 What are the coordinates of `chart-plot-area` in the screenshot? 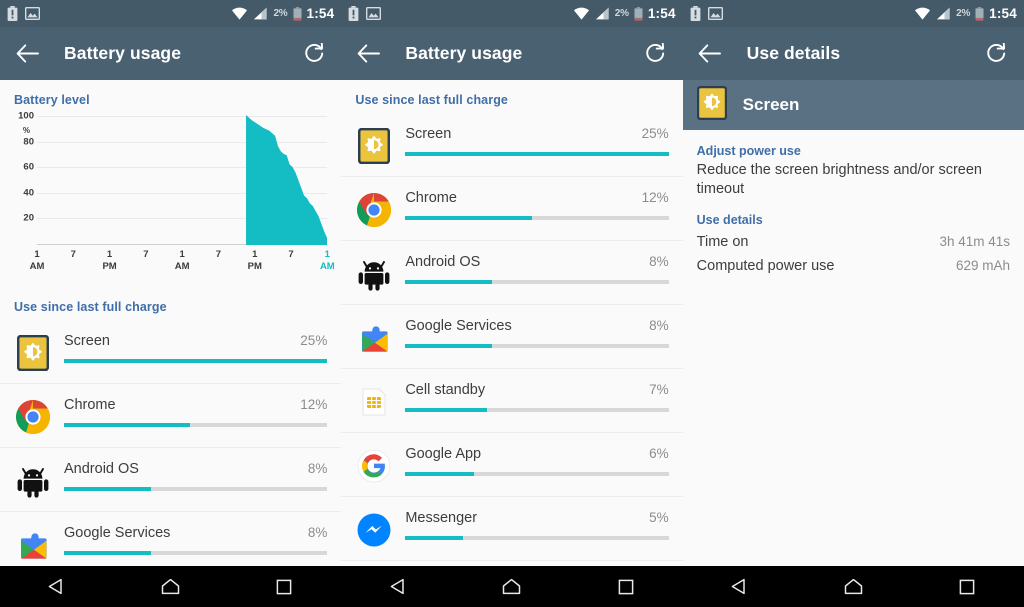 It's located at (182, 180).